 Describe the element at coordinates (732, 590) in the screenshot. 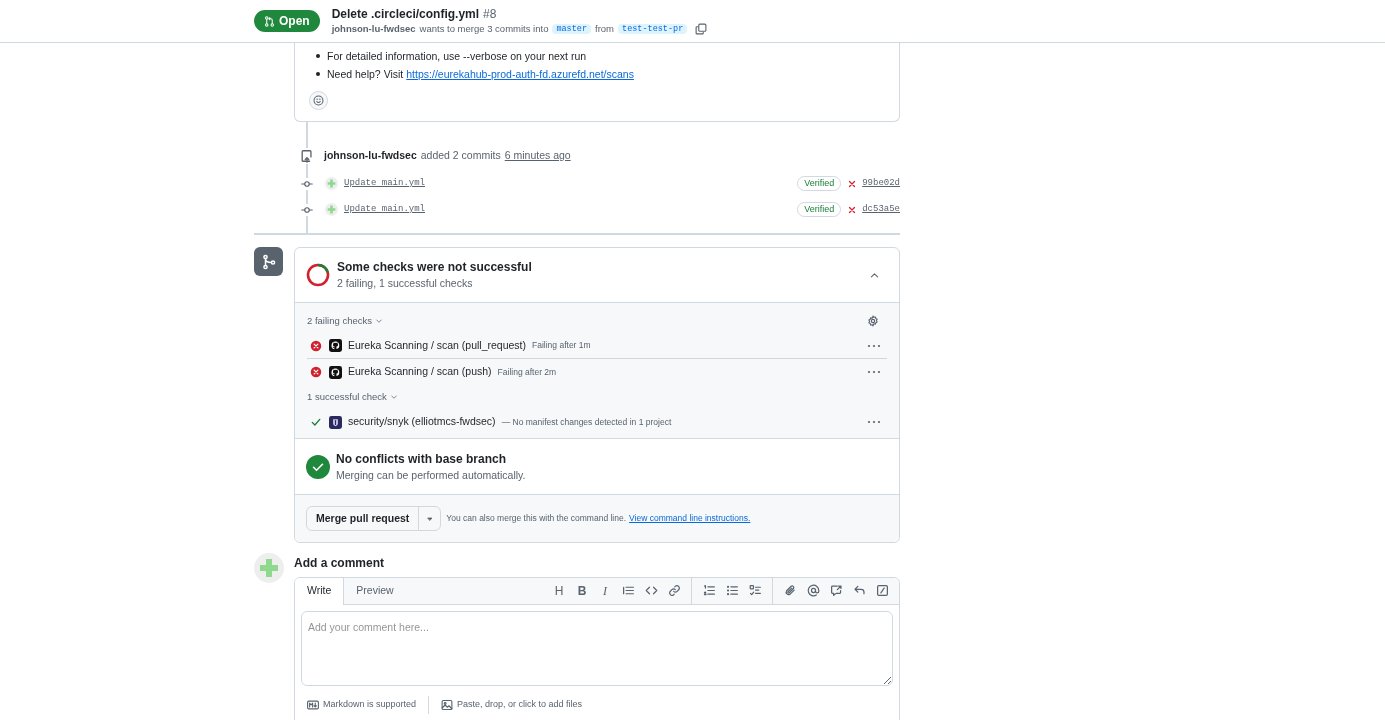

I see `bulleted-list-icon` at that location.